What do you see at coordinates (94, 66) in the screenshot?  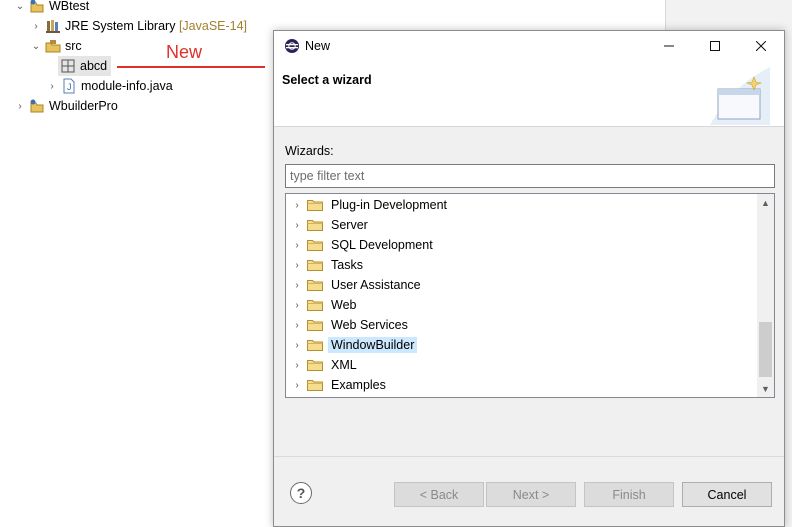 I see `tree-item-label: abcd` at bounding box center [94, 66].